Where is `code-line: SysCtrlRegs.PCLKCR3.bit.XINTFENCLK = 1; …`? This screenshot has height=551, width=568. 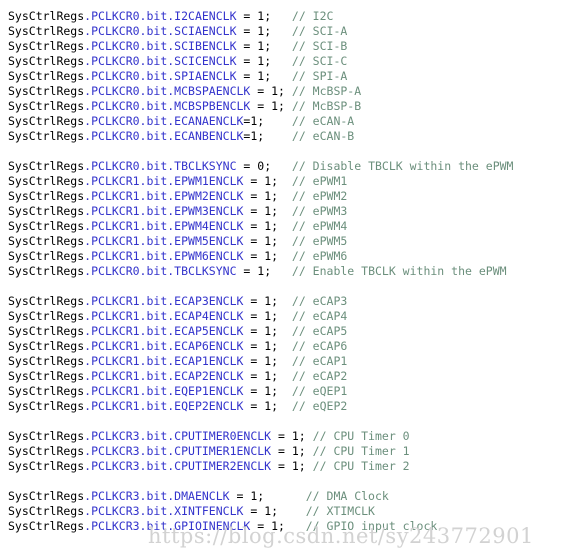 code-line: SysCtrlRegs.PCLKCR3.bit.XINTFENCLK = 1; … is located at coordinates (284, 511).